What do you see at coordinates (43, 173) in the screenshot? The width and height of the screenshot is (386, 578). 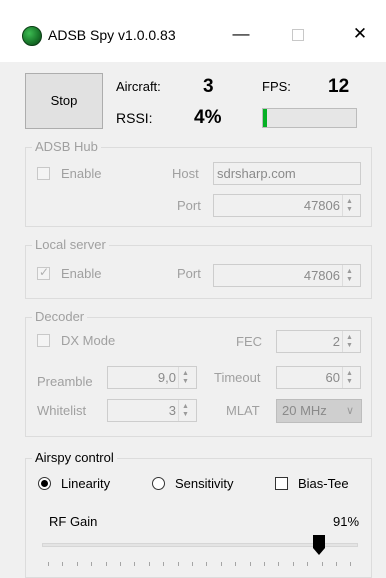 I see `adsb-hub-enable-checkbox` at bounding box center [43, 173].